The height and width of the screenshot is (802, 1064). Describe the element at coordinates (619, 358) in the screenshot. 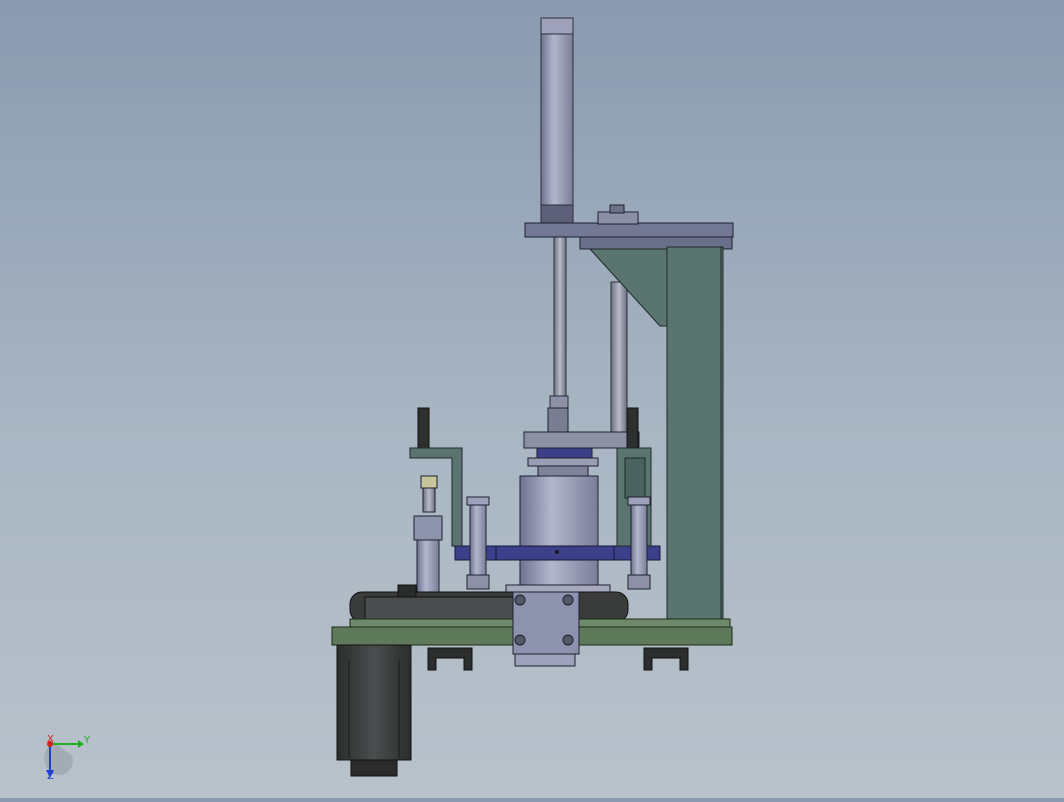

I see `guide-rod` at that location.